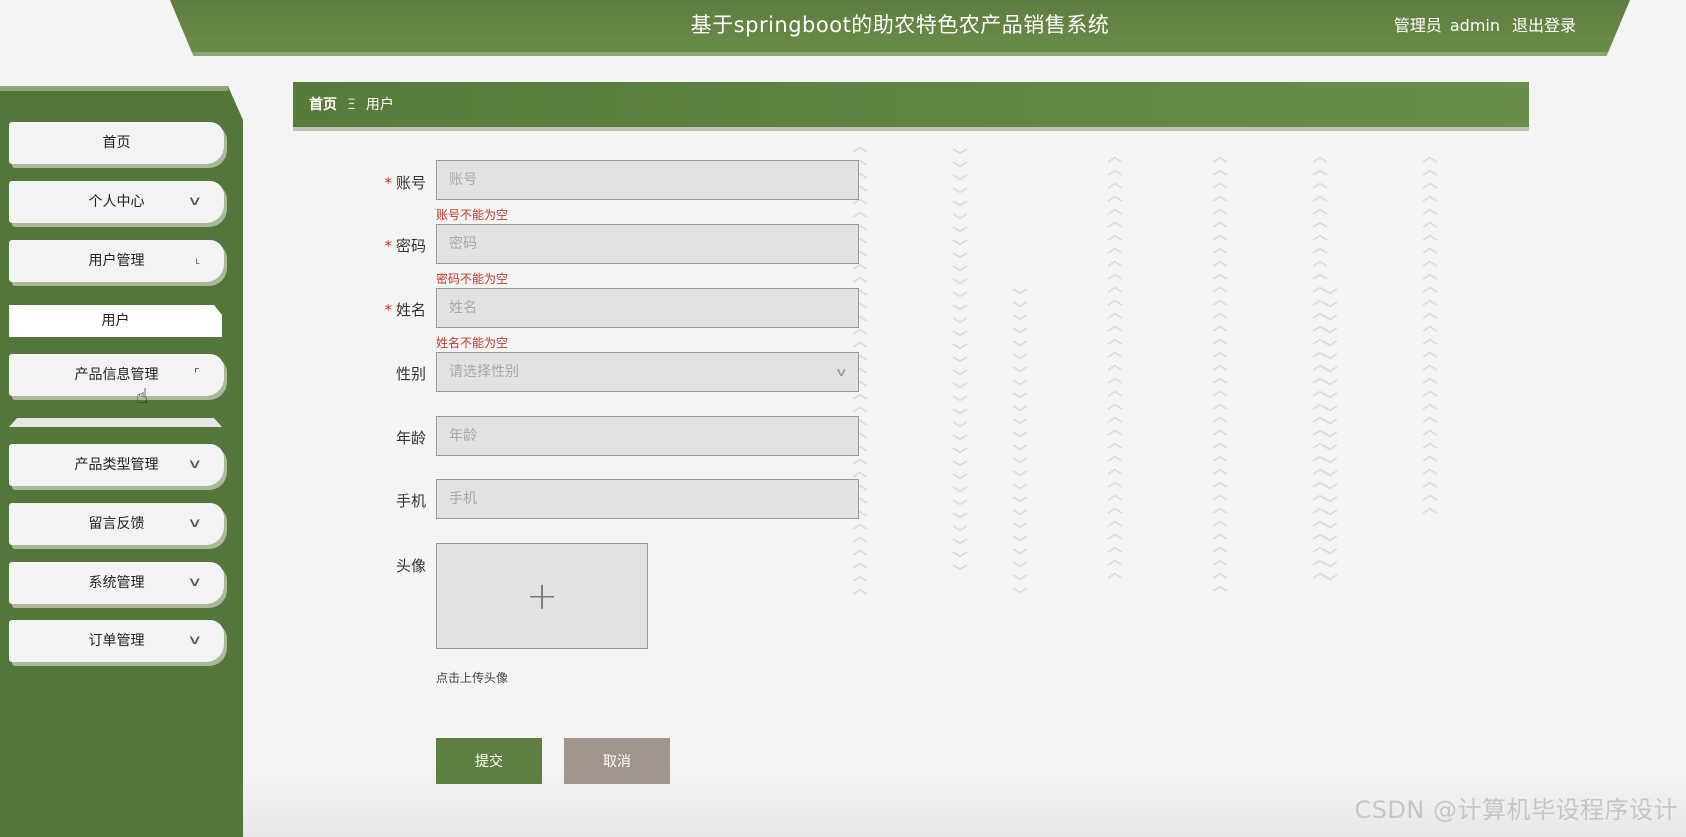 The image size is (1686, 837). Describe the element at coordinates (900, 28) in the screenshot. I see `top-header: 基于springboot的助农特色农产品销售系统 管理员 admin 退出登录` at that location.